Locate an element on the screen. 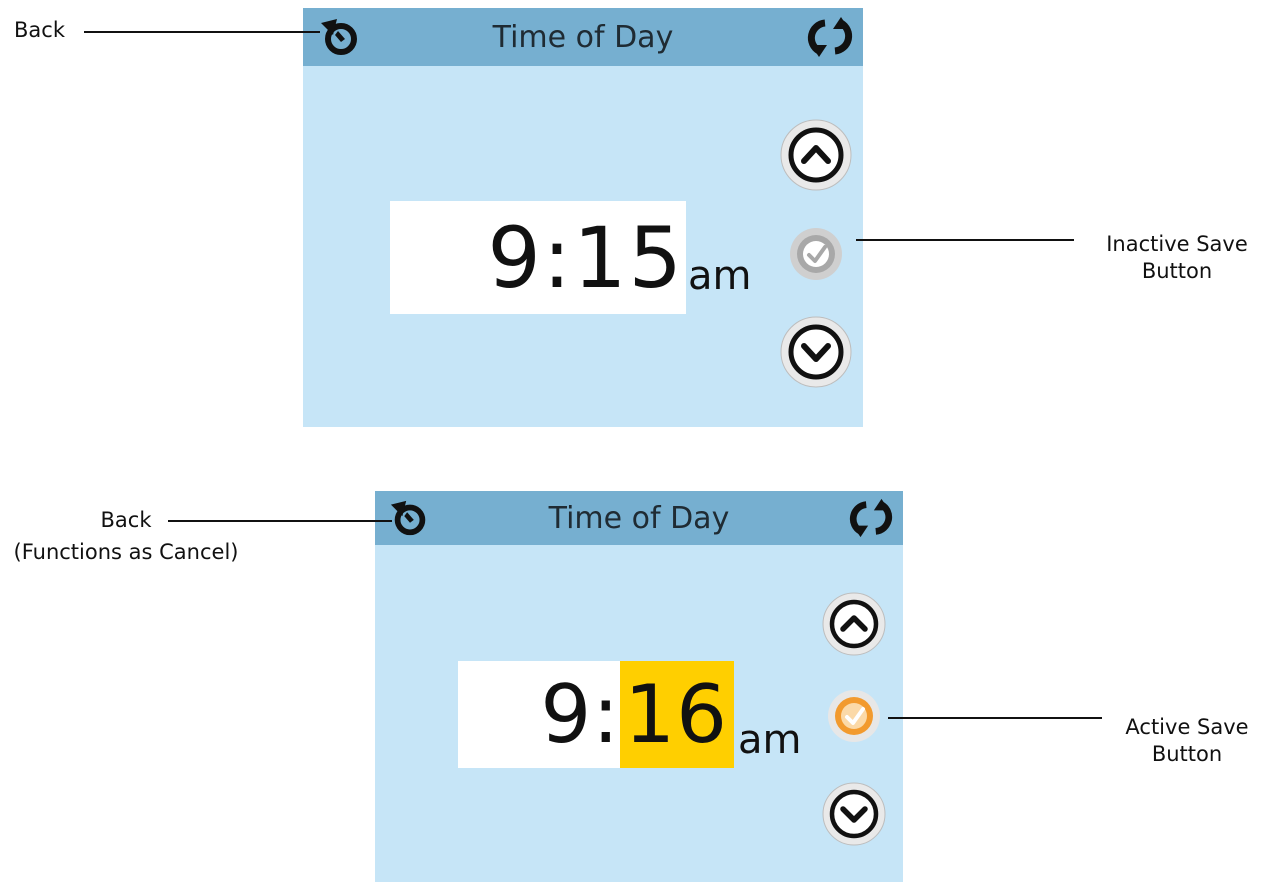 The image size is (1262, 882). active-save-button is located at coordinates (854, 716).